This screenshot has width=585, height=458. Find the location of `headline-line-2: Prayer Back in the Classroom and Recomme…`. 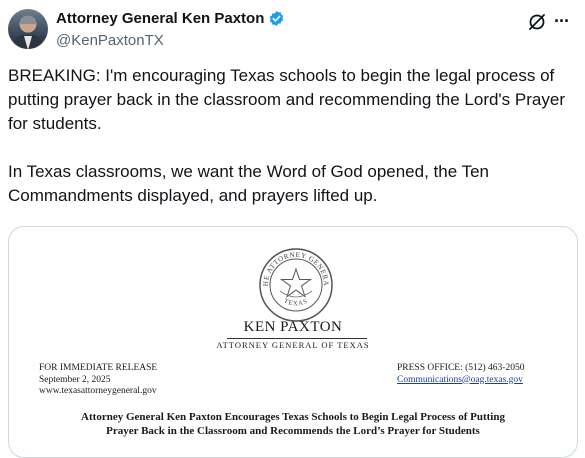

headline-line-2: Prayer Back in the Classroom and Recomme… is located at coordinates (293, 431).